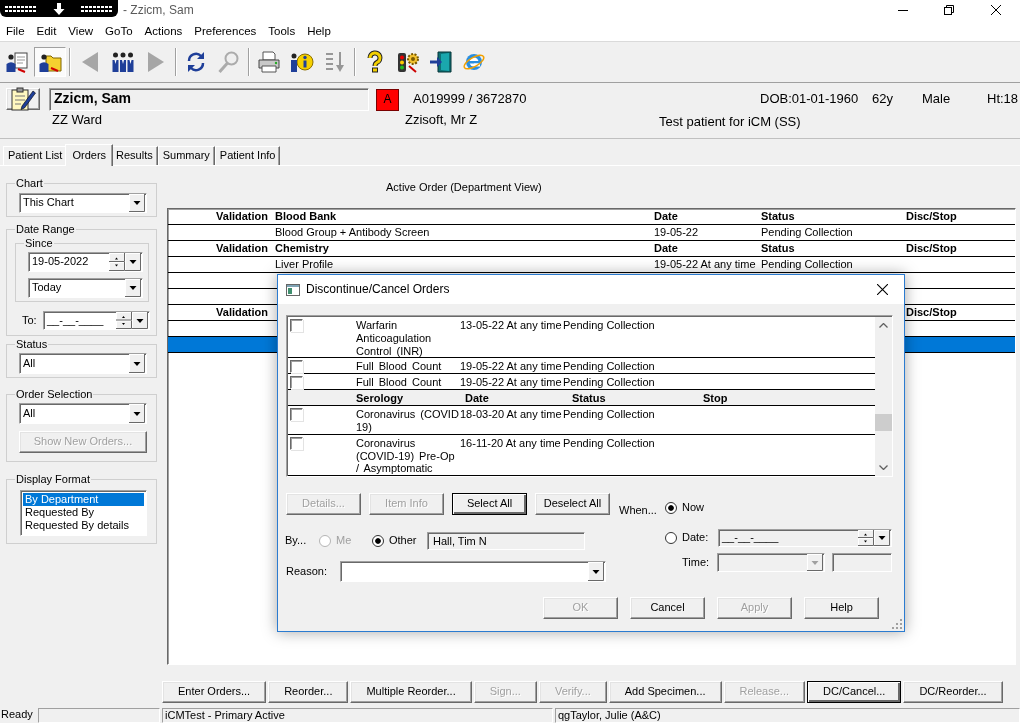  What do you see at coordinates (85, 262) in the screenshot?
I see `date-field: 19-05-2022` at bounding box center [85, 262].